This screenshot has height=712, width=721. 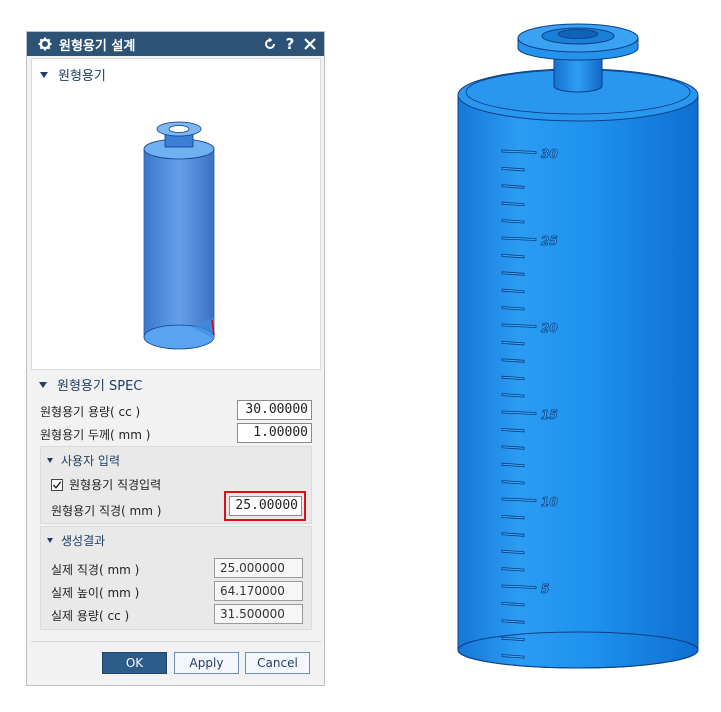 What do you see at coordinates (277, 663) in the screenshot?
I see `cancel-button: Cancel` at bounding box center [277, 663].